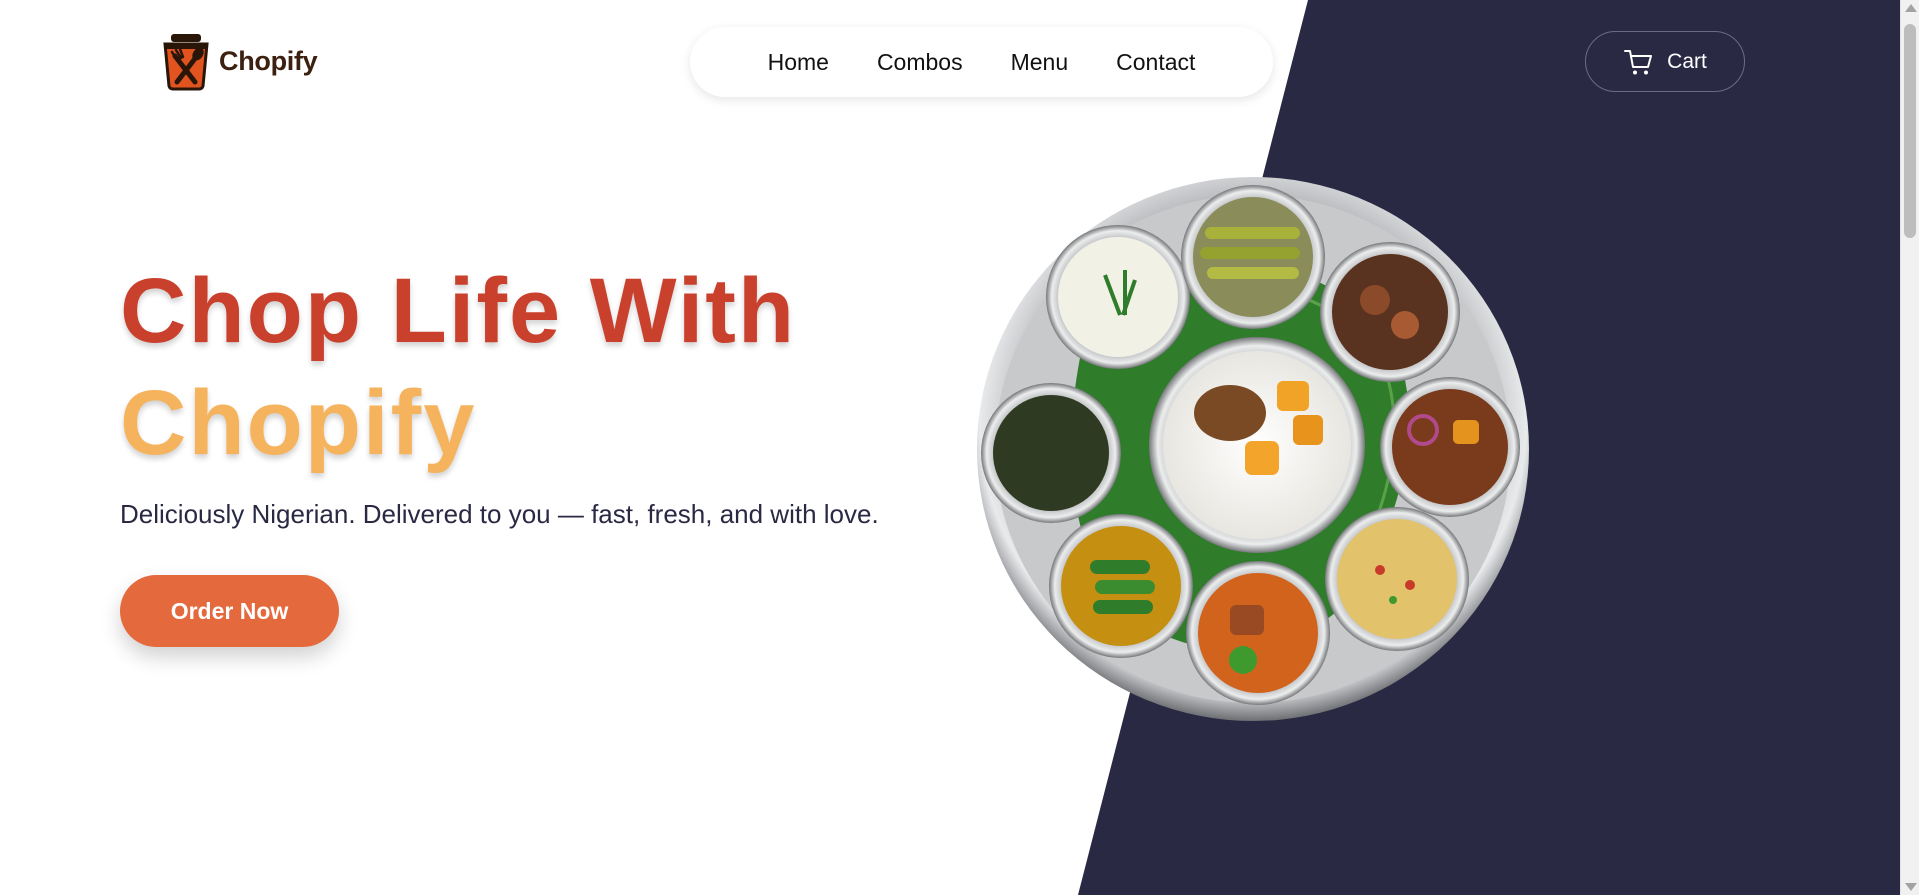 The image size is (1919, 895). Describe the element at coordinates (1040, 62) in the screenshot. I see `nav-item-menu: Menu` at that location.